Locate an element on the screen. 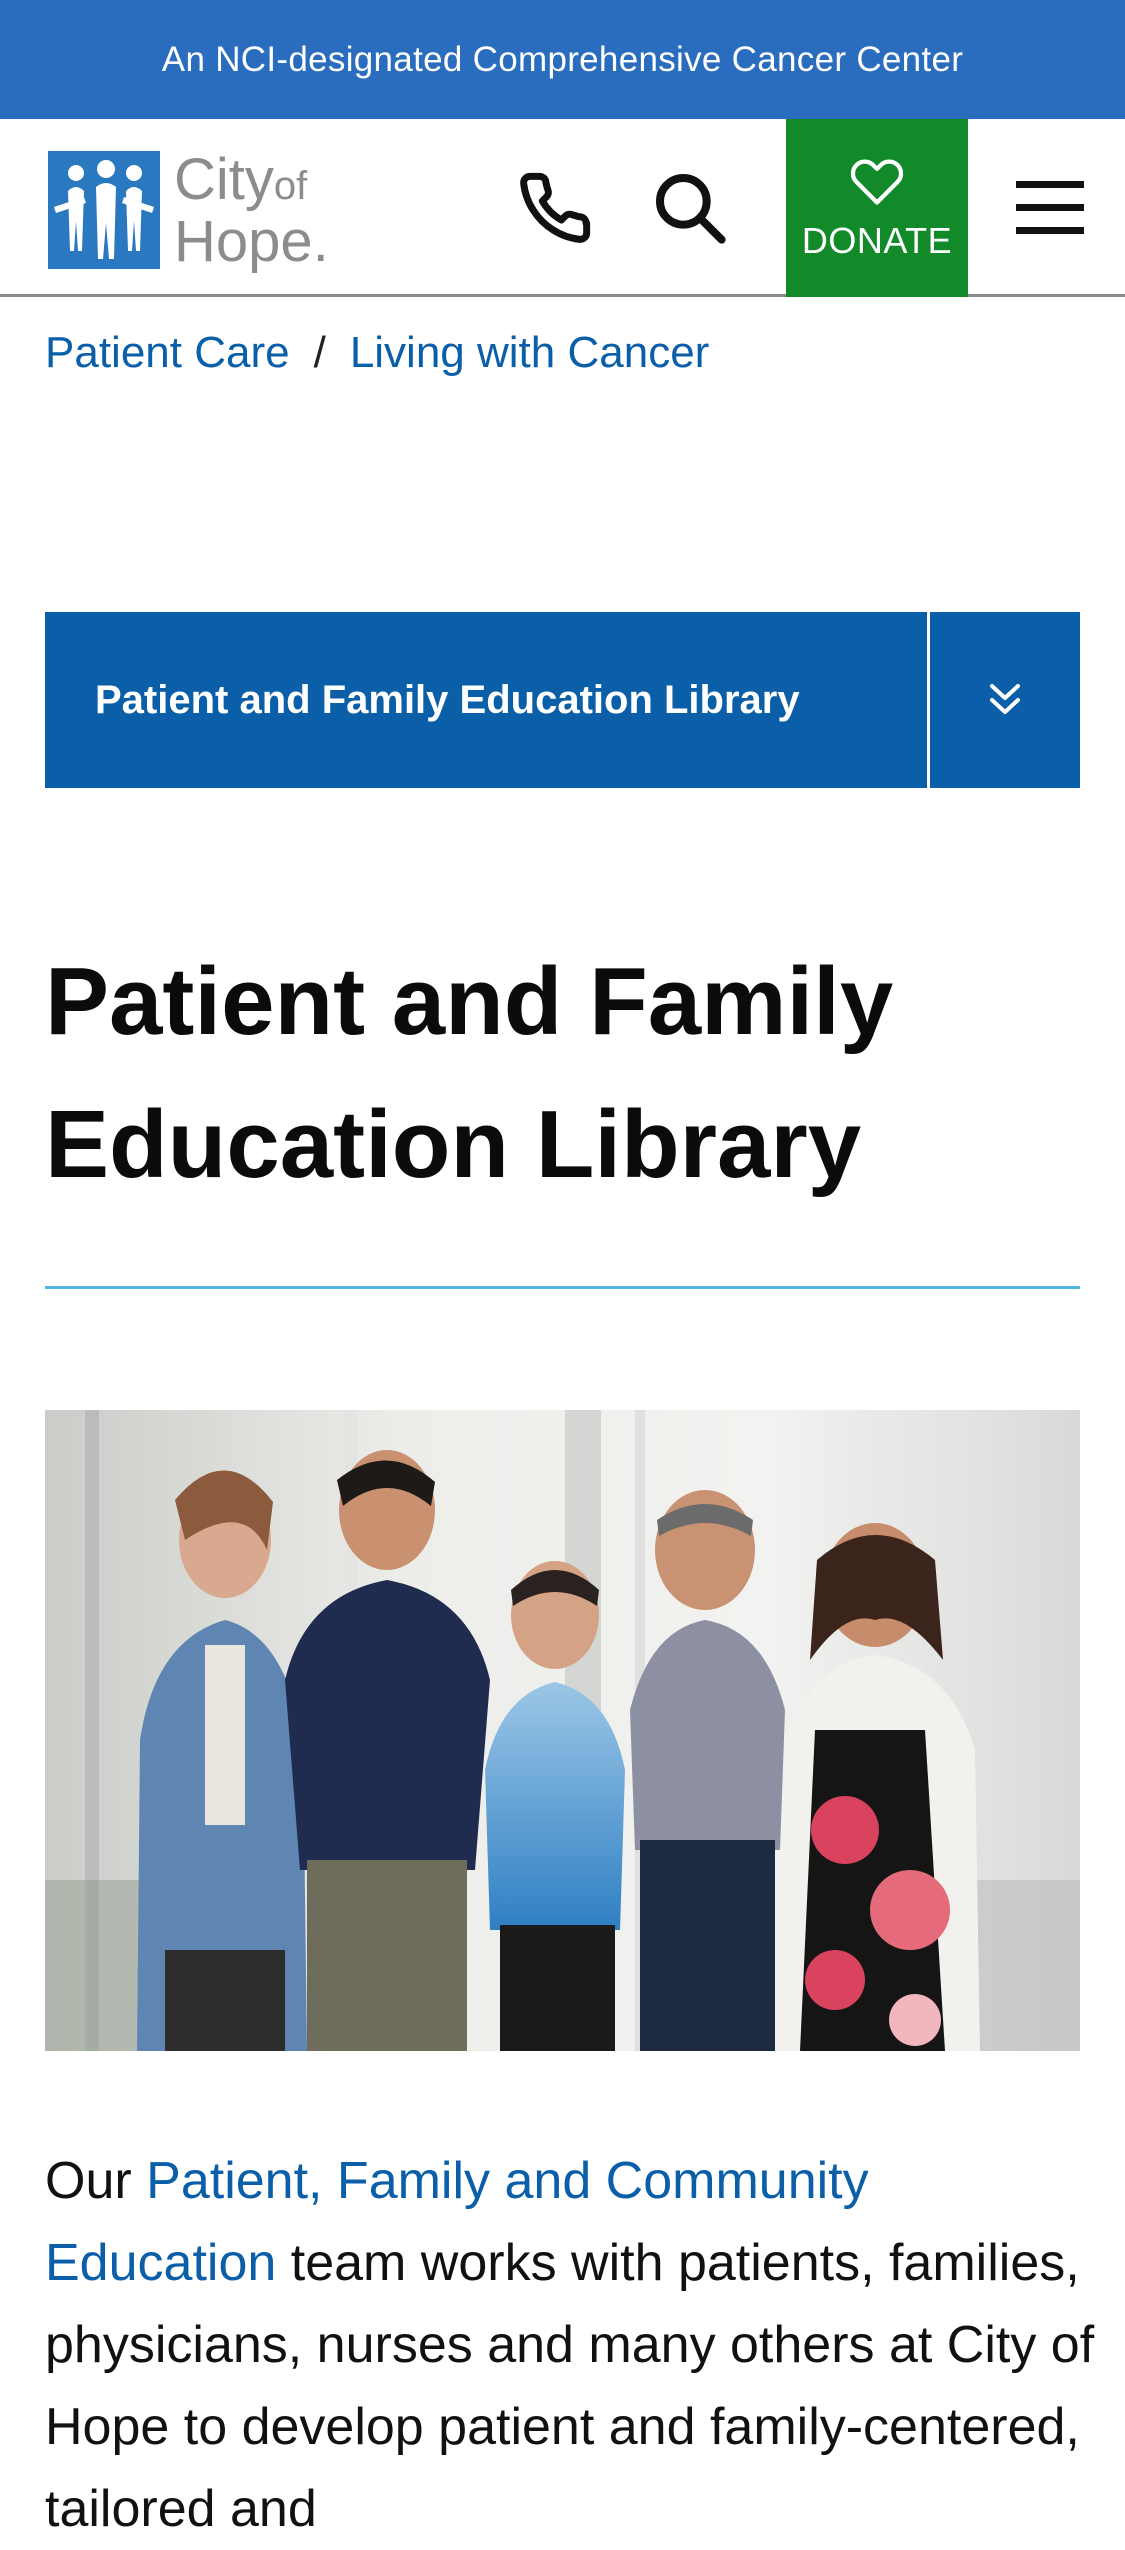 Image resolution: width=1125 pixels, height=2550 pixels. hamburger-menu-icon is located at coordinates (1050, 207).